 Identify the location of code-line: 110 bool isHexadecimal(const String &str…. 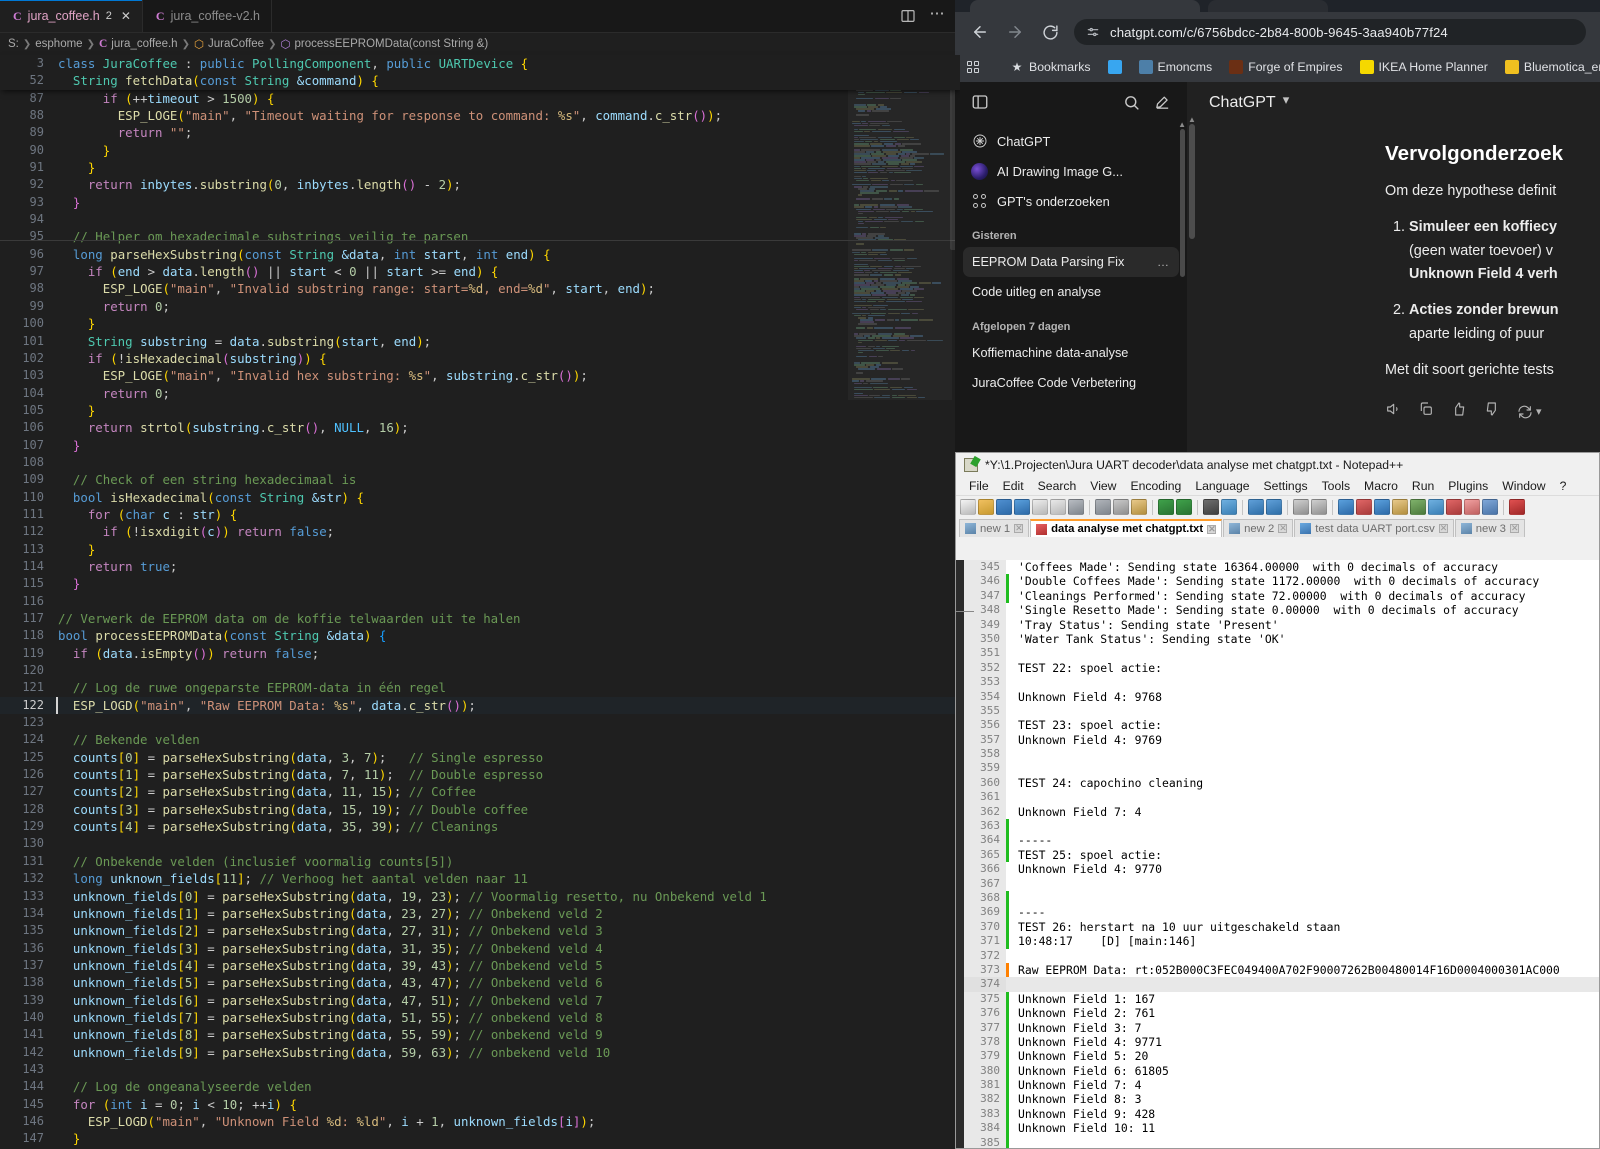
(480, 497).